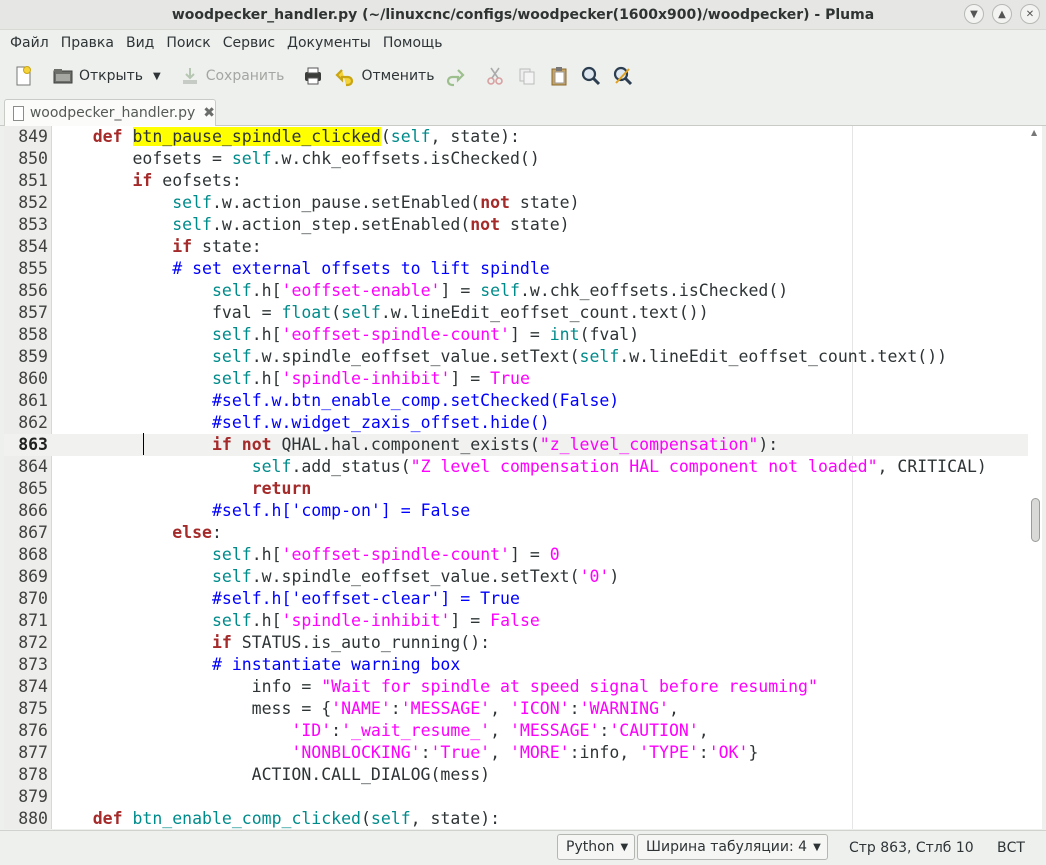 This screenshot has width=1046, height=865. Describe the element at coordinates (232, 76) in the screenshot. I see `save-button: Сохранить` at that location.